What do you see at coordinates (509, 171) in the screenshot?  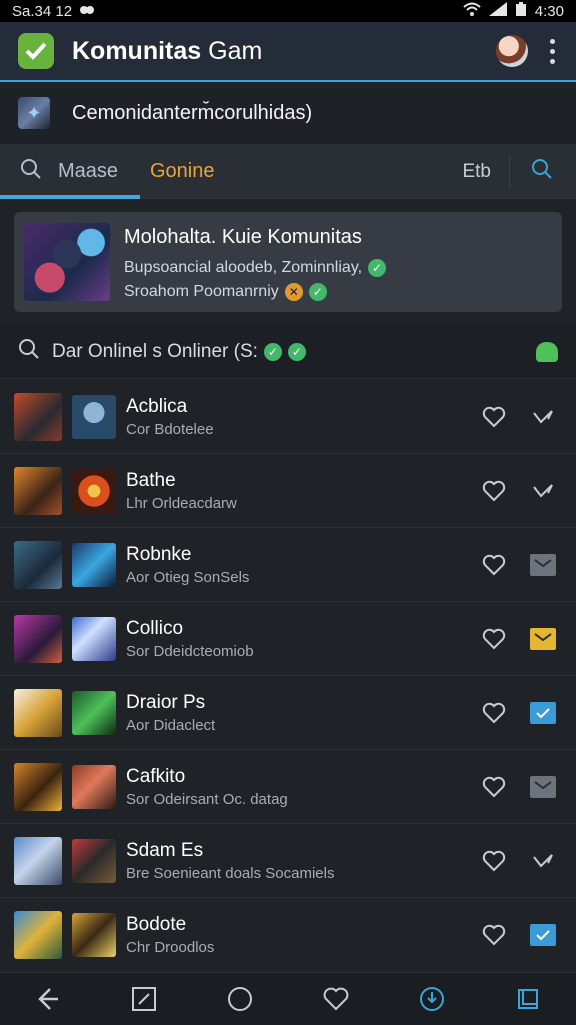 I see `tab-divider` at bounding box center [509, 171].